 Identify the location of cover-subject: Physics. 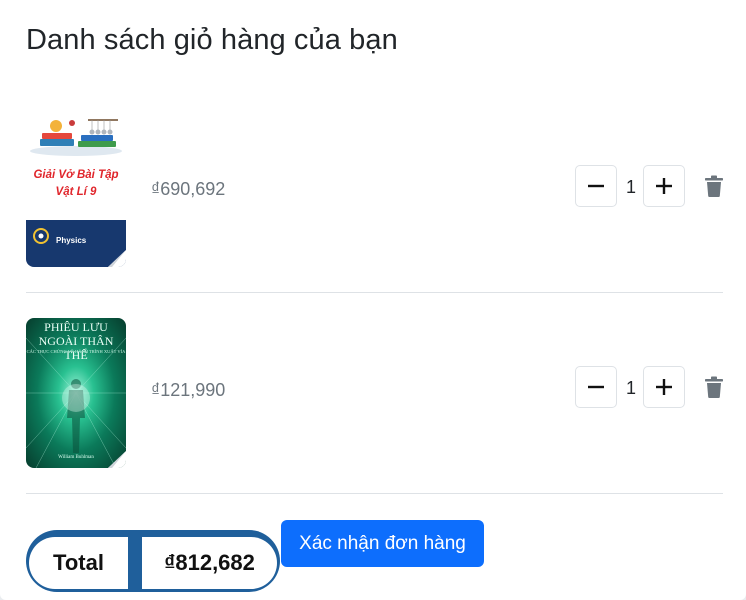
(71, 240).